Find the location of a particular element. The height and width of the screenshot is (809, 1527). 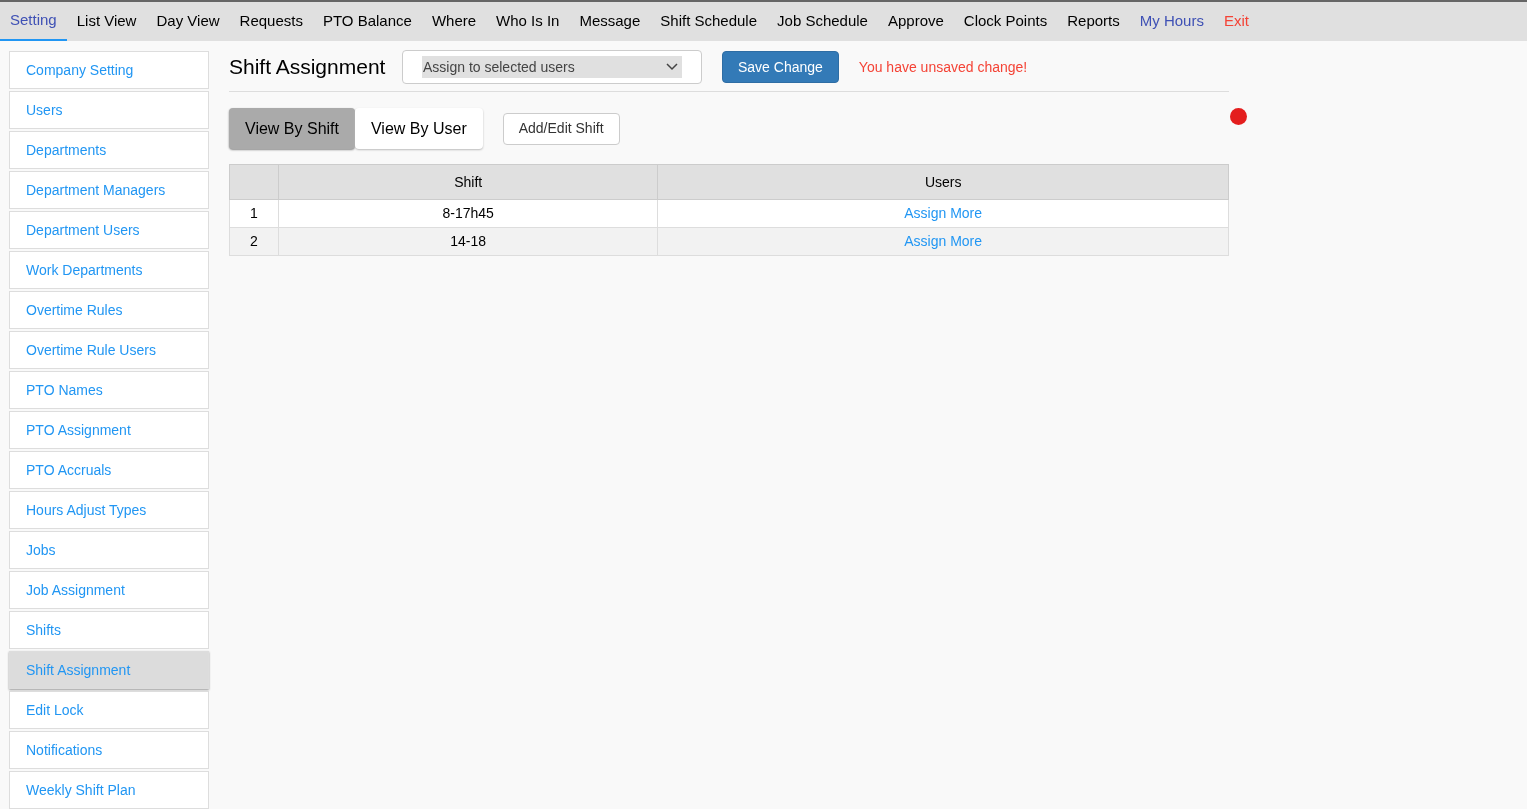

sidebar-item: Edit Lock is located at coordinates (109, 710).